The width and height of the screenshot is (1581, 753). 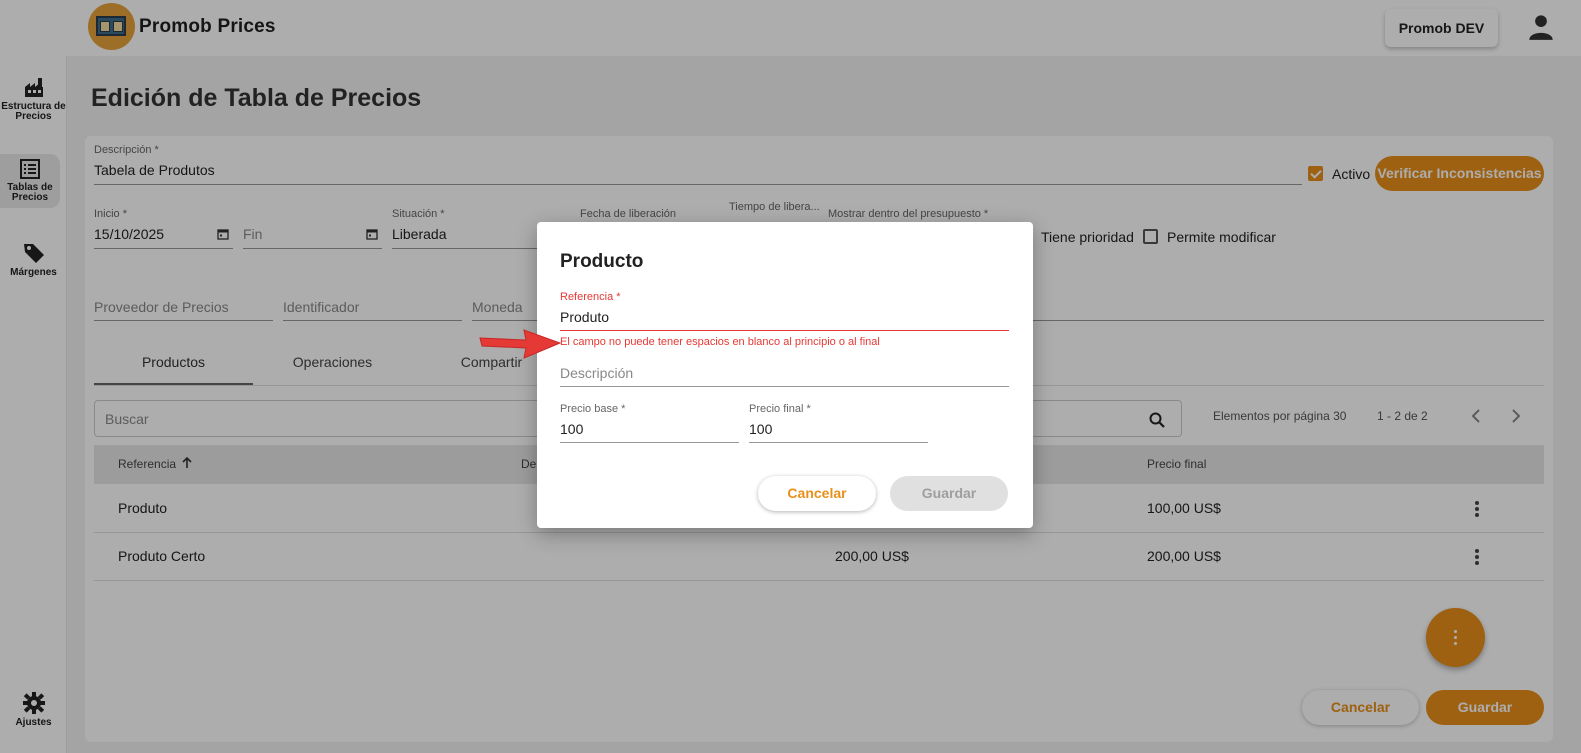 What do you see at coordinates (784, 386) in the screenshot?
I see `dialog-descripcion-underline` at bounding box center [784, 386].